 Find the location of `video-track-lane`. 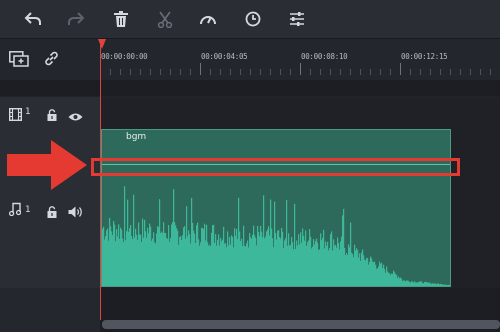

video-track-lane is located at coordinates (300, 113).